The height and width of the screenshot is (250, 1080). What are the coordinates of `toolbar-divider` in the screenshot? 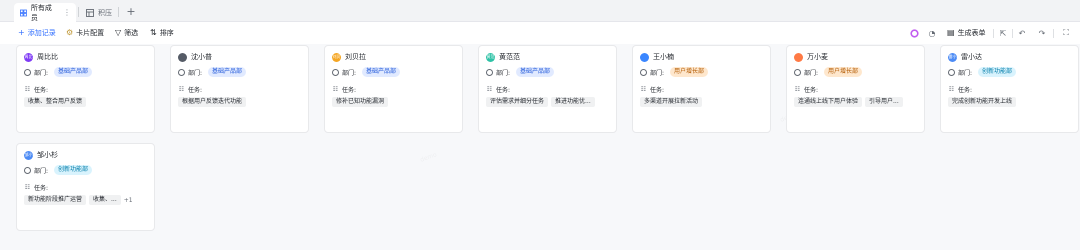 It's located at (1012, 33).